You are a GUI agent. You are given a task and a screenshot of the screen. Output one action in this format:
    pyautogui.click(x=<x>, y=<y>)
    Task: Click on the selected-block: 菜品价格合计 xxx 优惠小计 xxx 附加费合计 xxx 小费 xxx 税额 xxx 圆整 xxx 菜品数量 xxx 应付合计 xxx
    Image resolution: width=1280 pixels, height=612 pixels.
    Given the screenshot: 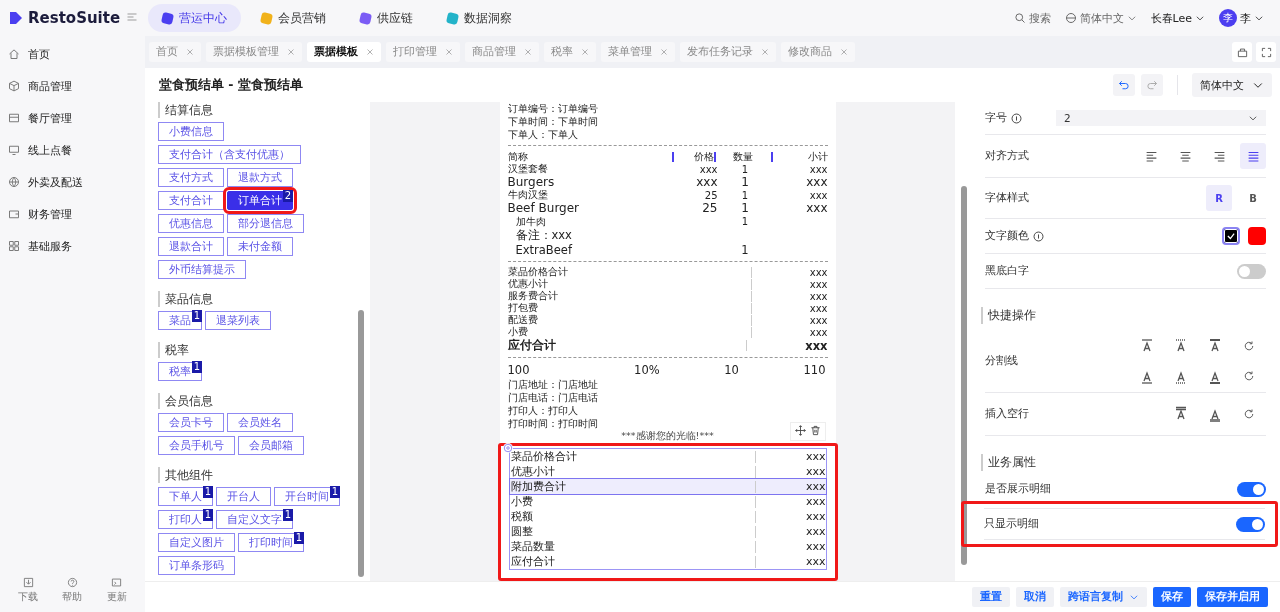 What is the action you would take?
    pyautogui.click(x=667, y=509)
    